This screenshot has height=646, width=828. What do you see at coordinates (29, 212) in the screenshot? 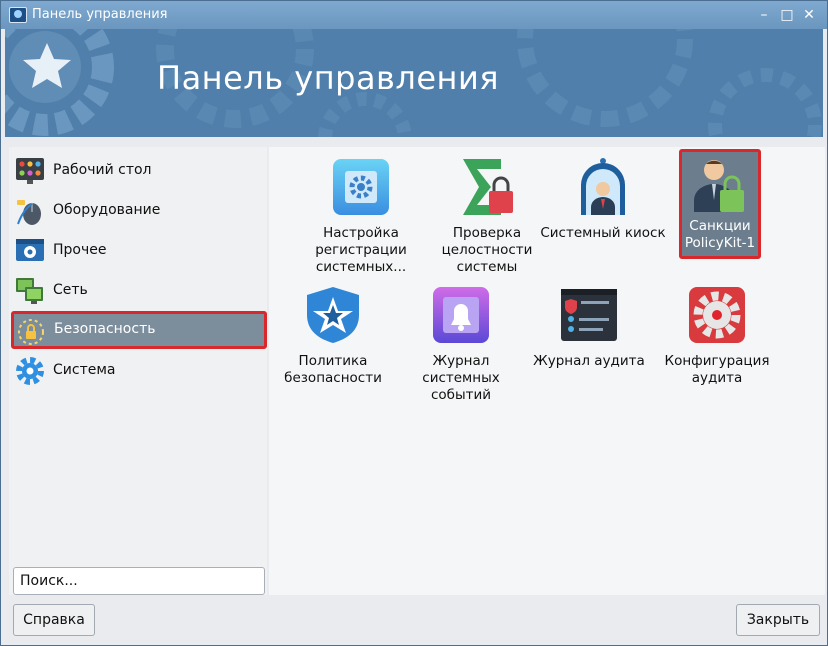
I see `mouse-icon` at bounding box center [29, 212].